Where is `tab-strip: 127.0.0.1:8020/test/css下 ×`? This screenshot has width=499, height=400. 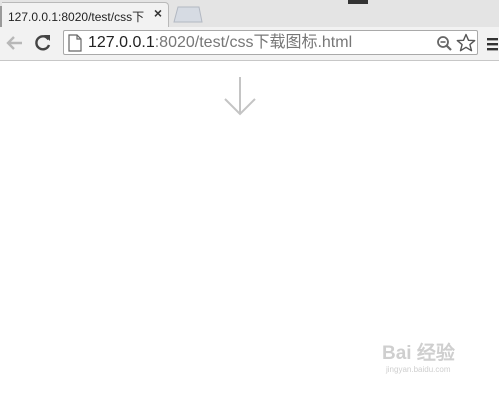
tab-strip: 127.0.0.1:8020/test/css下 × is located at coordinates (249, 14).